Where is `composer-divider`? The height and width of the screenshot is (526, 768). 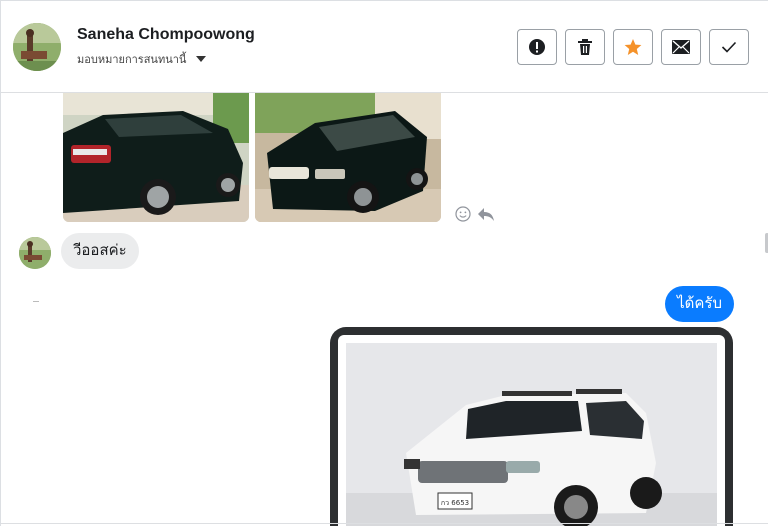 composer-divider is located at coordinates (384, 523).